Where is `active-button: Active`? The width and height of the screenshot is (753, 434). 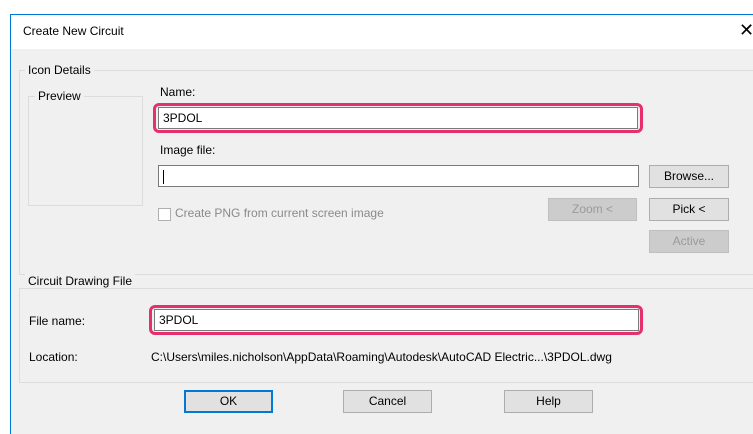
active-button: Active is located at coordinates (689, 241).